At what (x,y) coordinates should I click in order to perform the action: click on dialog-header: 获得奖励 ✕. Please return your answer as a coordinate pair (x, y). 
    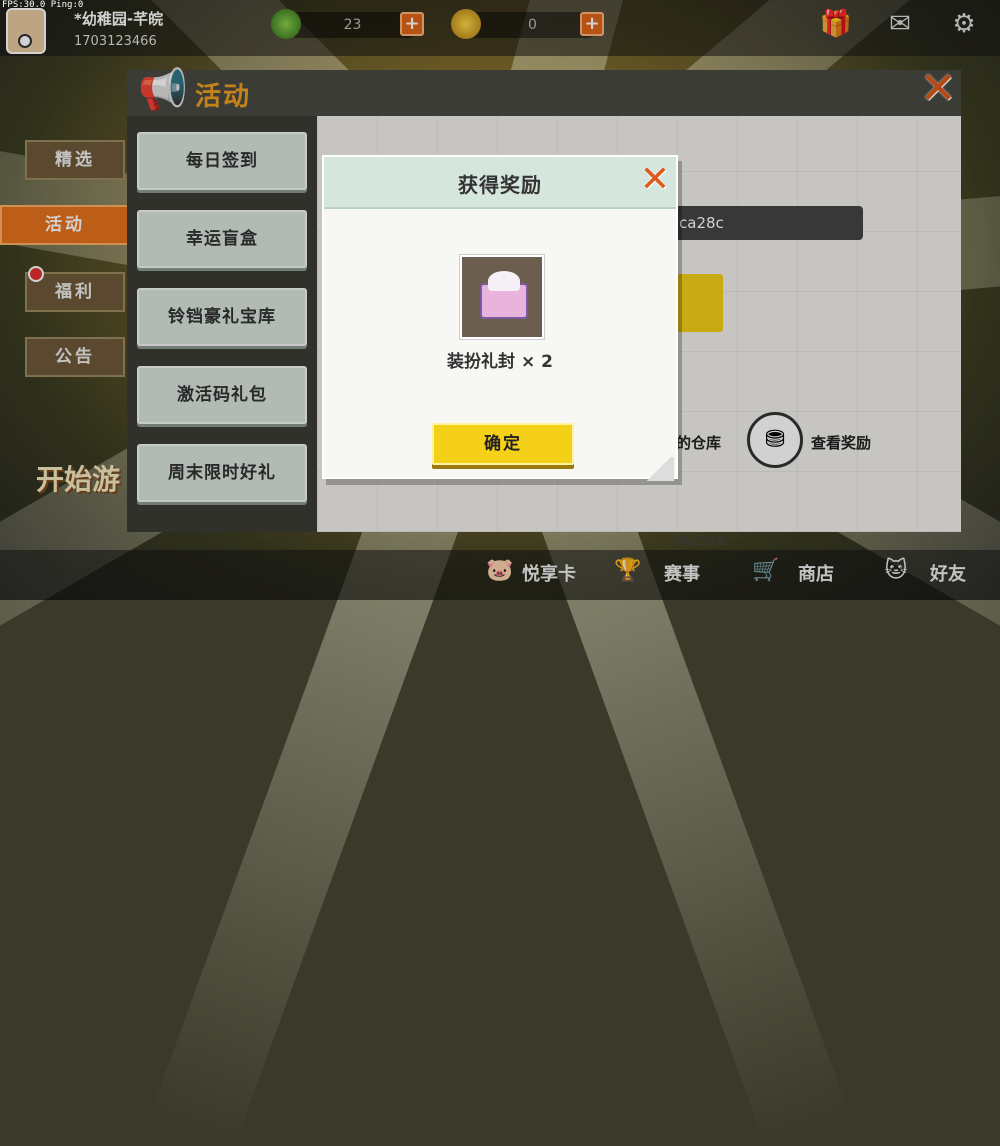
    Looking at the image, I should click on (500, 183).